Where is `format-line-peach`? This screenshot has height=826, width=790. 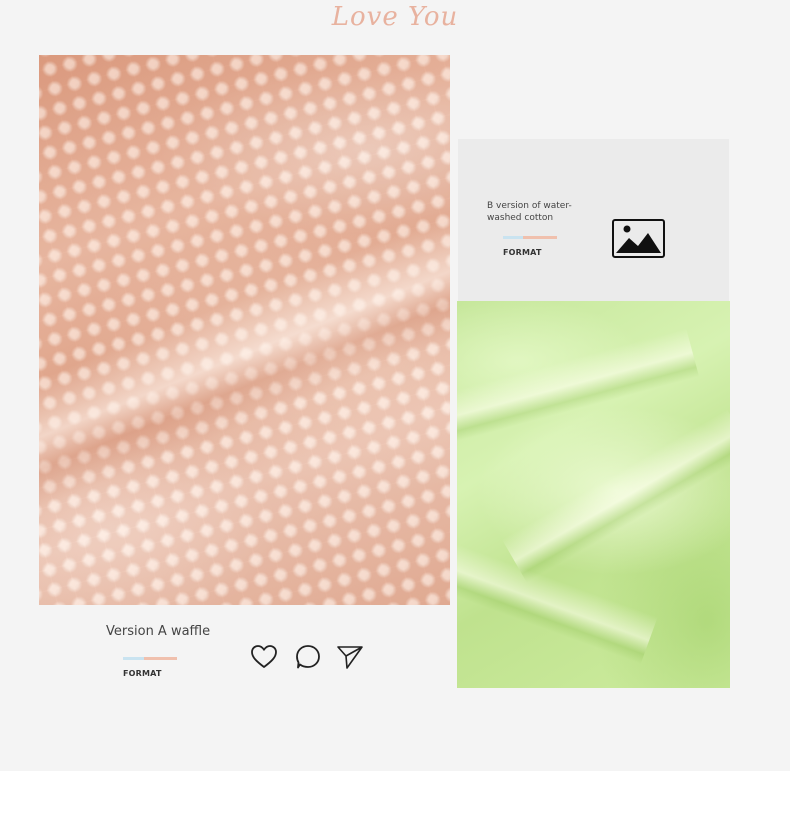
format-line-peach is located at coordinates (160, 658).